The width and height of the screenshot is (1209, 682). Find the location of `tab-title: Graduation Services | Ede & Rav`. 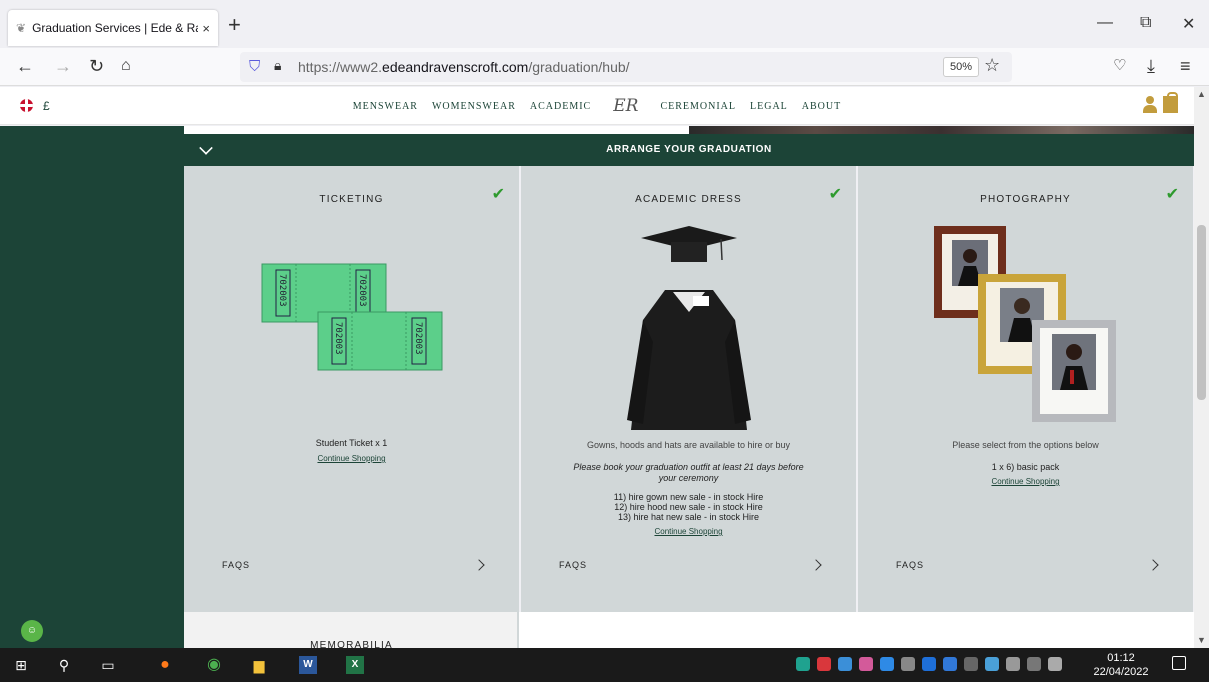

tab-title: Graduation Services | Ede & Rav is located at coordinates (115, 28).